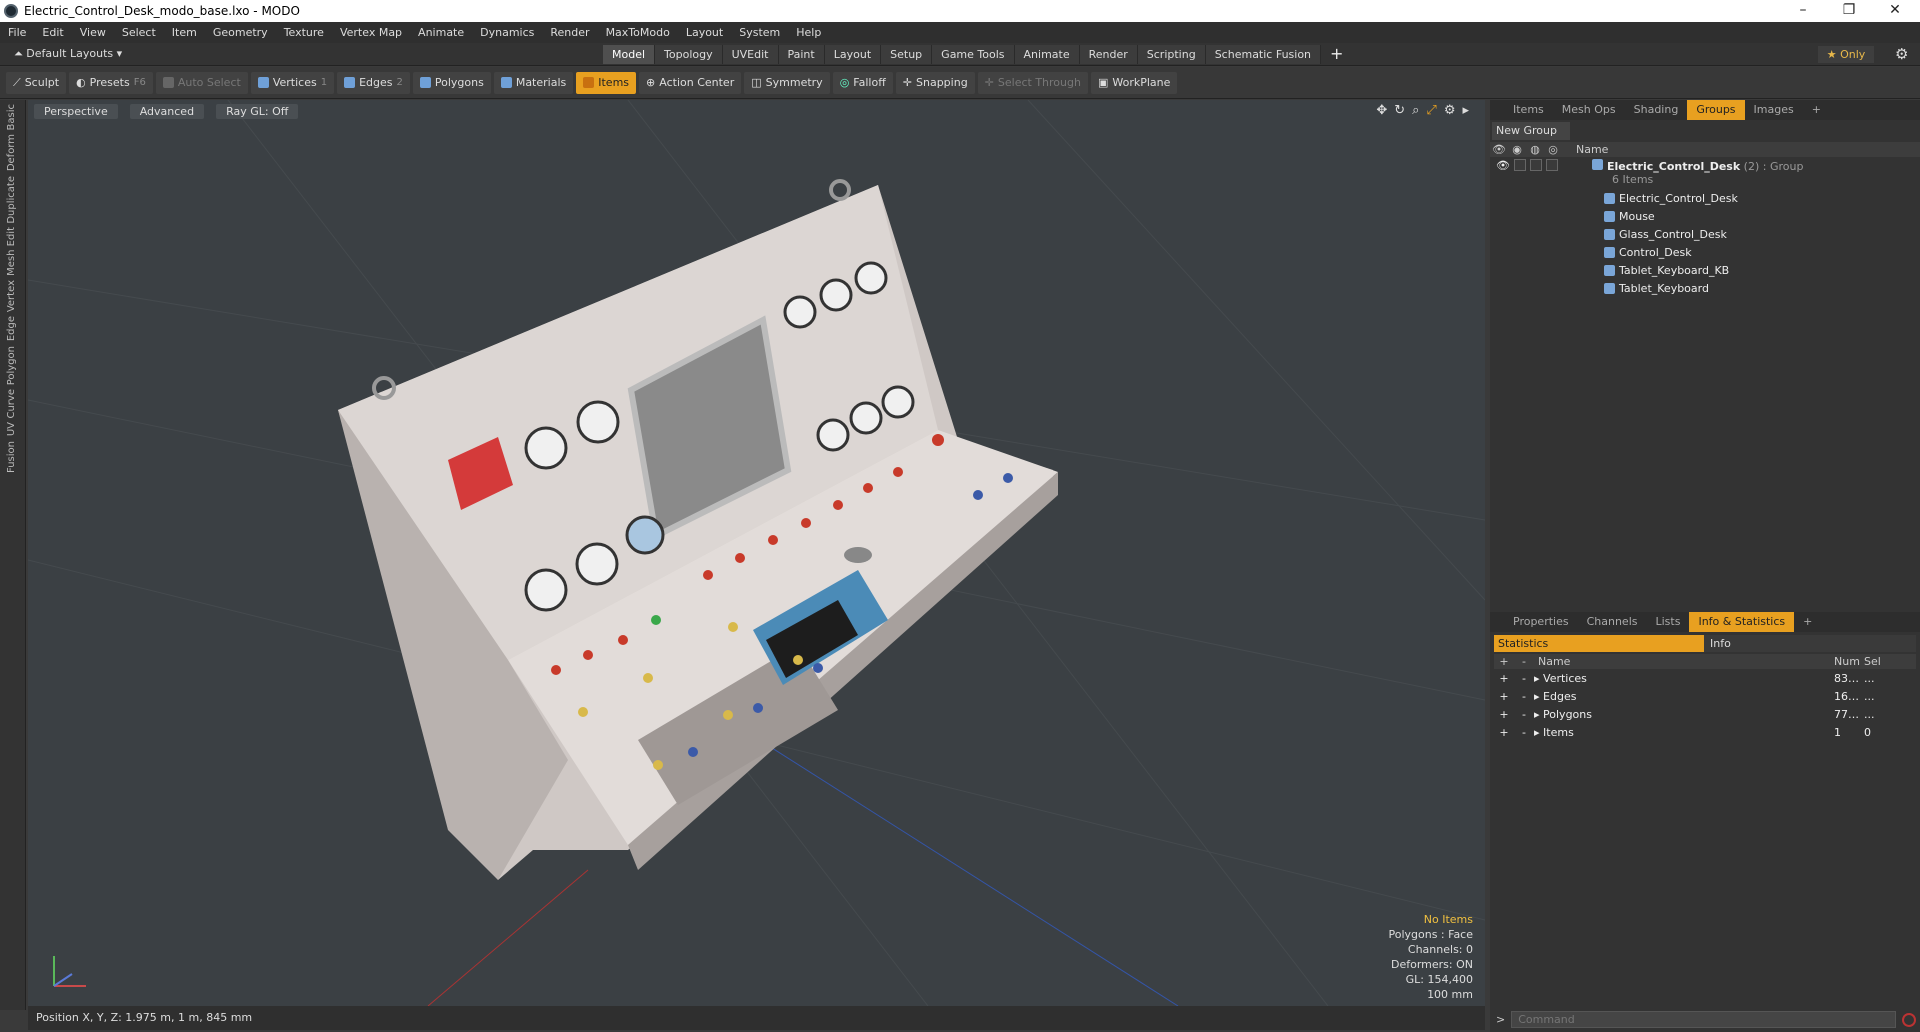 This screenshot has width=1920, height=1032. Describe the element at coordinates (240, 32) in the screenshot. I see `menu-geometry: Geometry` at that location.